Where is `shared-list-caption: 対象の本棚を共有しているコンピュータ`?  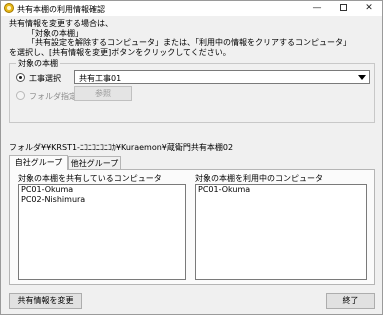
shared-list-caption: 対象の本棚を共有しているコンピュータ is located at coordinates (90, 178).